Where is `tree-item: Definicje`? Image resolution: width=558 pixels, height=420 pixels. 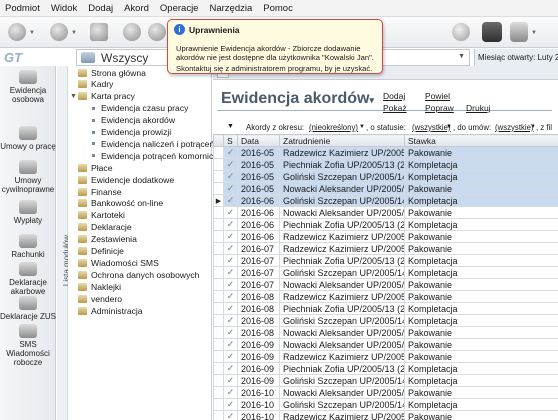
tree-item: Definicje is located at coordinates (97, 251).